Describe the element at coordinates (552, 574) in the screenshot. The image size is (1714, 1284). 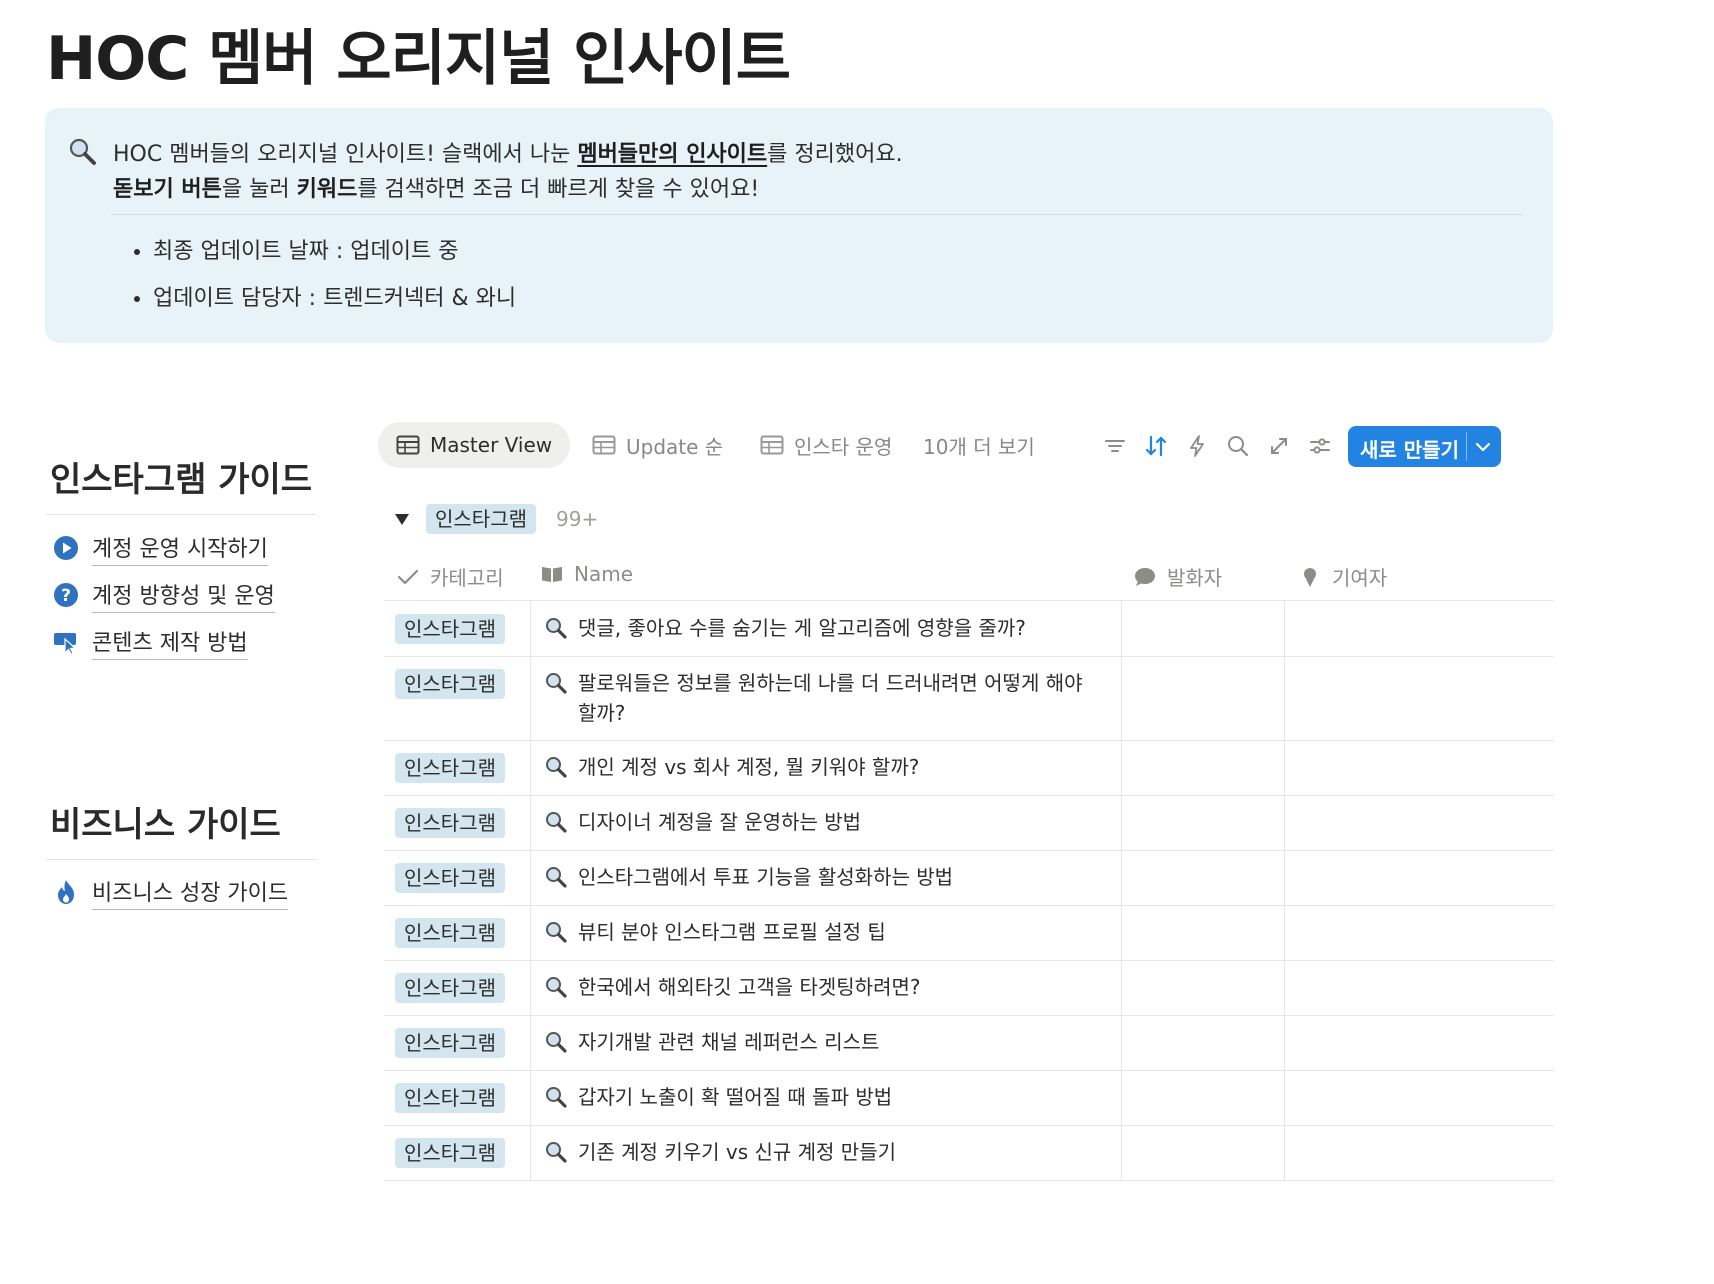
I see `book-icon` at that location.